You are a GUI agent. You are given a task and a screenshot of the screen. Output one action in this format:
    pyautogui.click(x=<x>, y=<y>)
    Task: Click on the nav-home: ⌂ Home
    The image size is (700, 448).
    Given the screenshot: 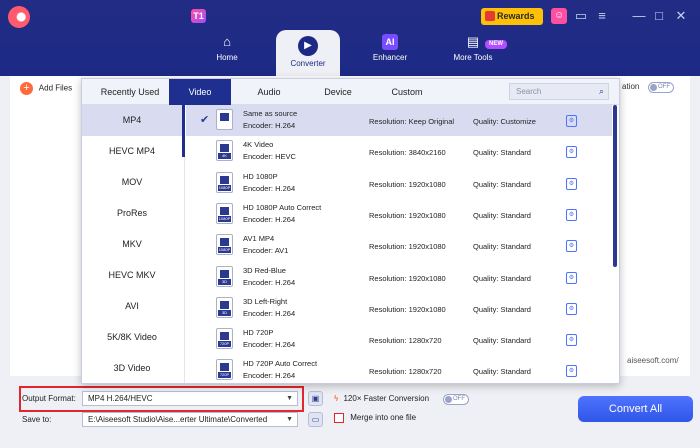 What is the action you would take?
    pyautogui.click(x=227, y=53)
    